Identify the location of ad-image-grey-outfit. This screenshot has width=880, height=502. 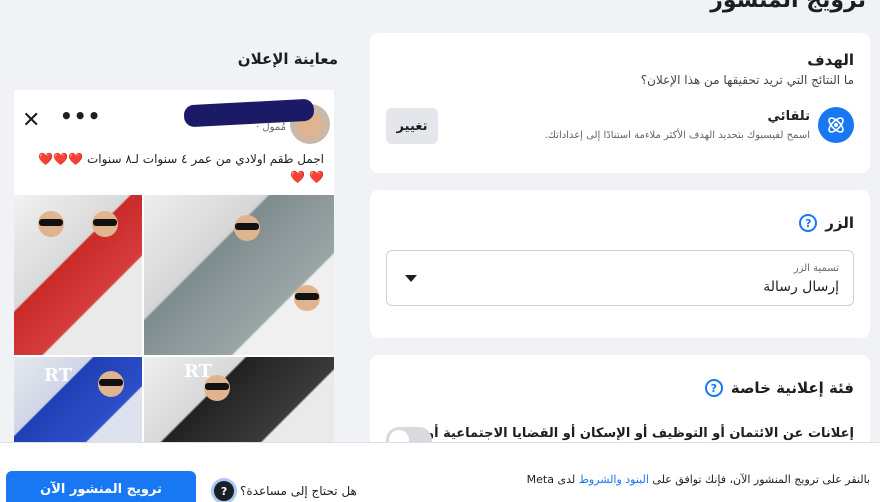
(239, 275).